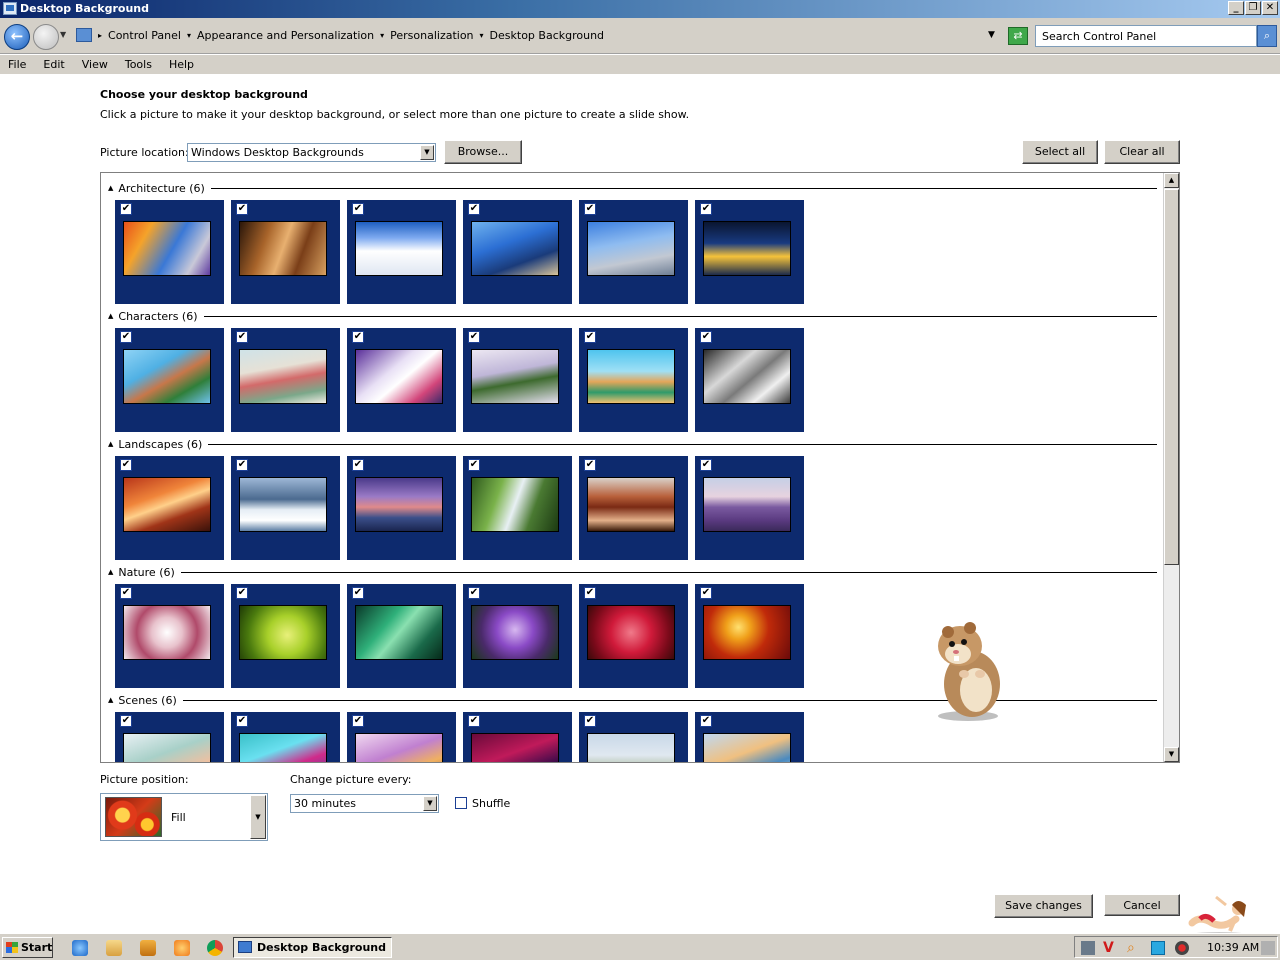 The image size is (1280, 960). What do you see at coordinates (285, 35) in the screenshot?
I see `breadcrumb-appearance: Appearance and Personalization` at bounding box center [285, 35].